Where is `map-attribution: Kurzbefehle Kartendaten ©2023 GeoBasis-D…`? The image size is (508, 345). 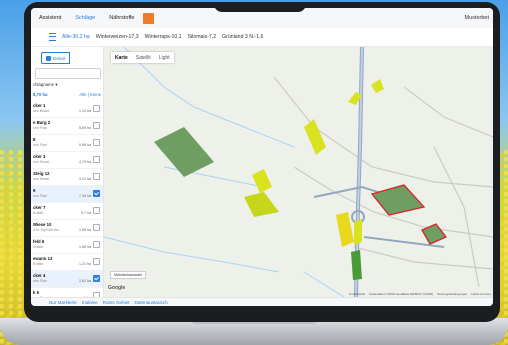
map-attribution: Kurzbefehle Kartendaten ©2023 GeoBasis-D… is located at coordinates (420, 294).